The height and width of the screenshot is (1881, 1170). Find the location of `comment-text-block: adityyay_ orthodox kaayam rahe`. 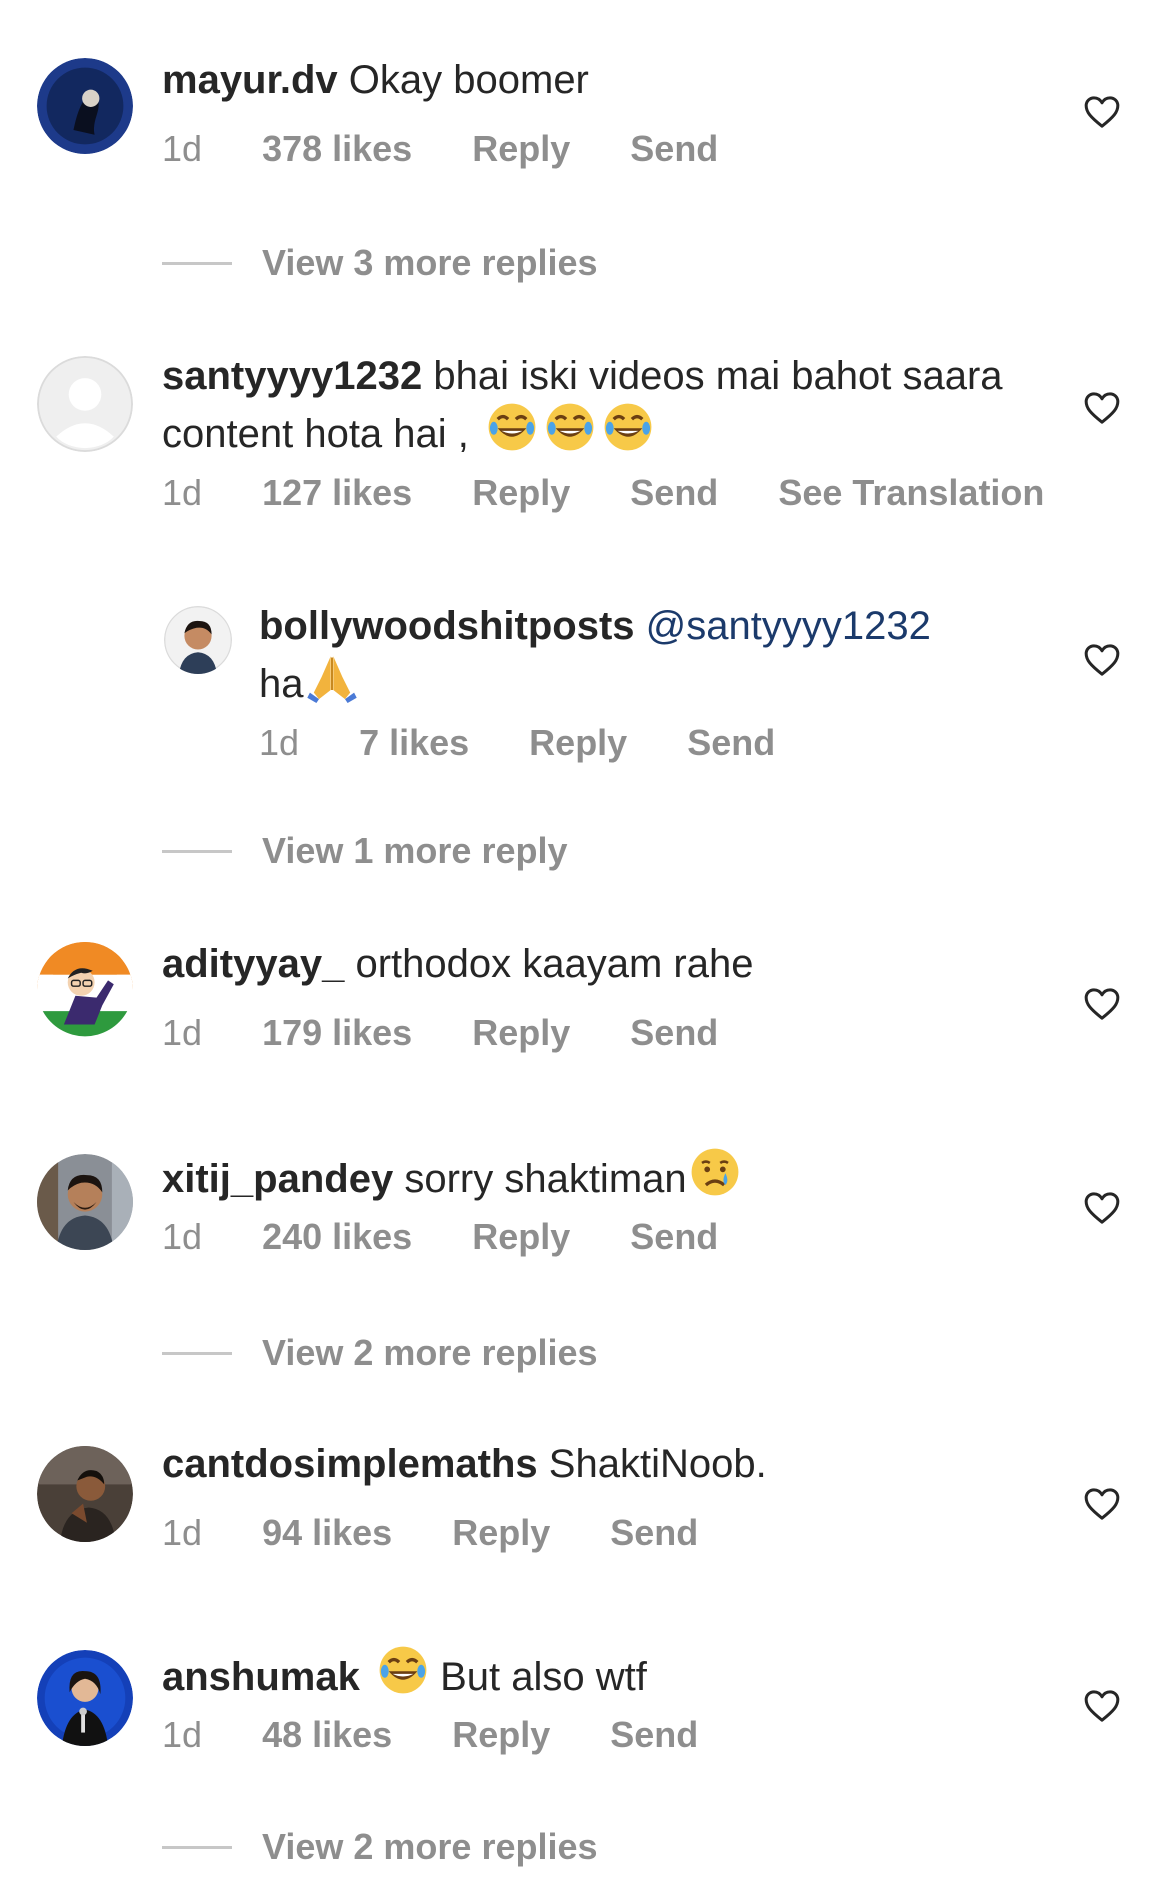

comment-text-block: adityyay_ orthodox kaayam rahe is located at coordinates (602, 964).